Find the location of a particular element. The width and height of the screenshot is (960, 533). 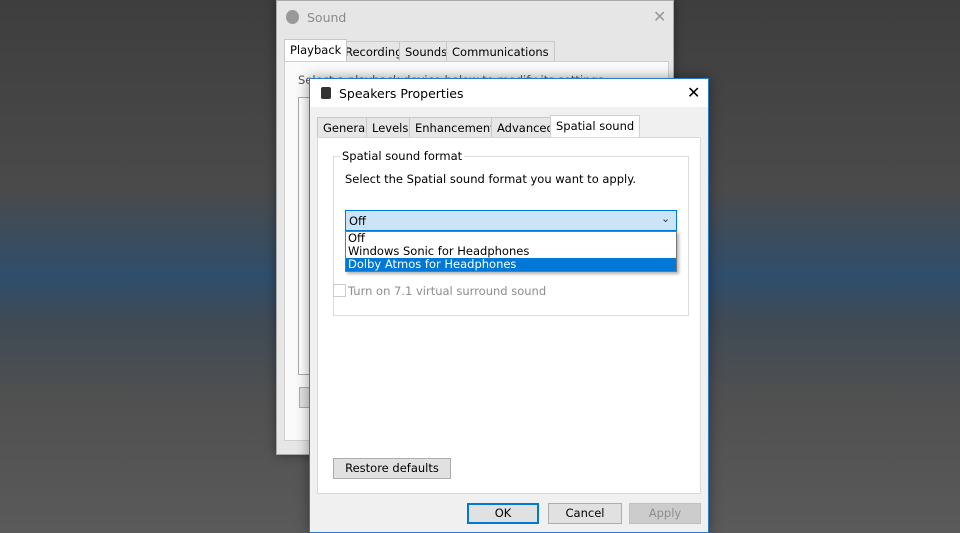

combo-value: Off is located at coordinates (357, 221).